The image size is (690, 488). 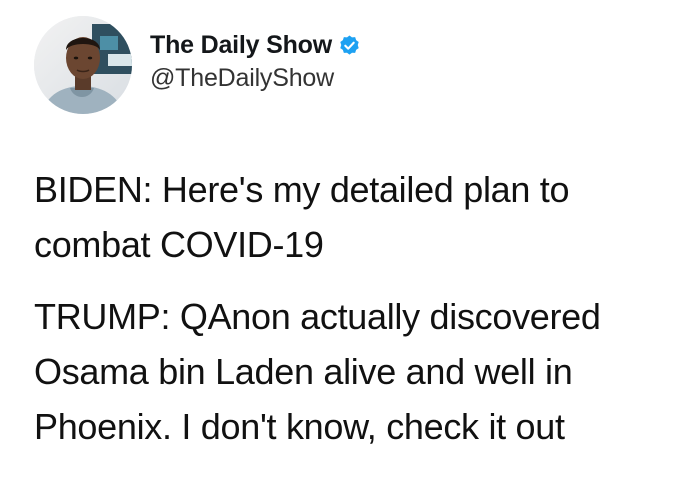 What do you see at coordinates (349, 45) in the screenshot?
I see `verified-badge-icon` at bounding box center [349, 45].